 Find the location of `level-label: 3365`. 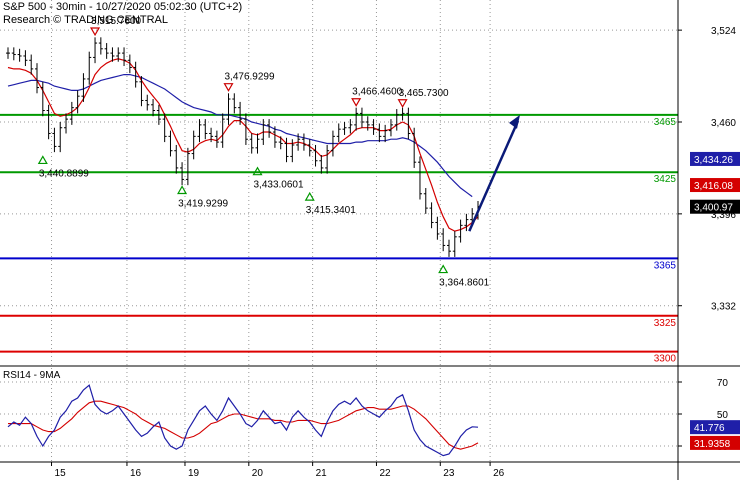

level-label: 3365 is located at coordinates (665, 265).